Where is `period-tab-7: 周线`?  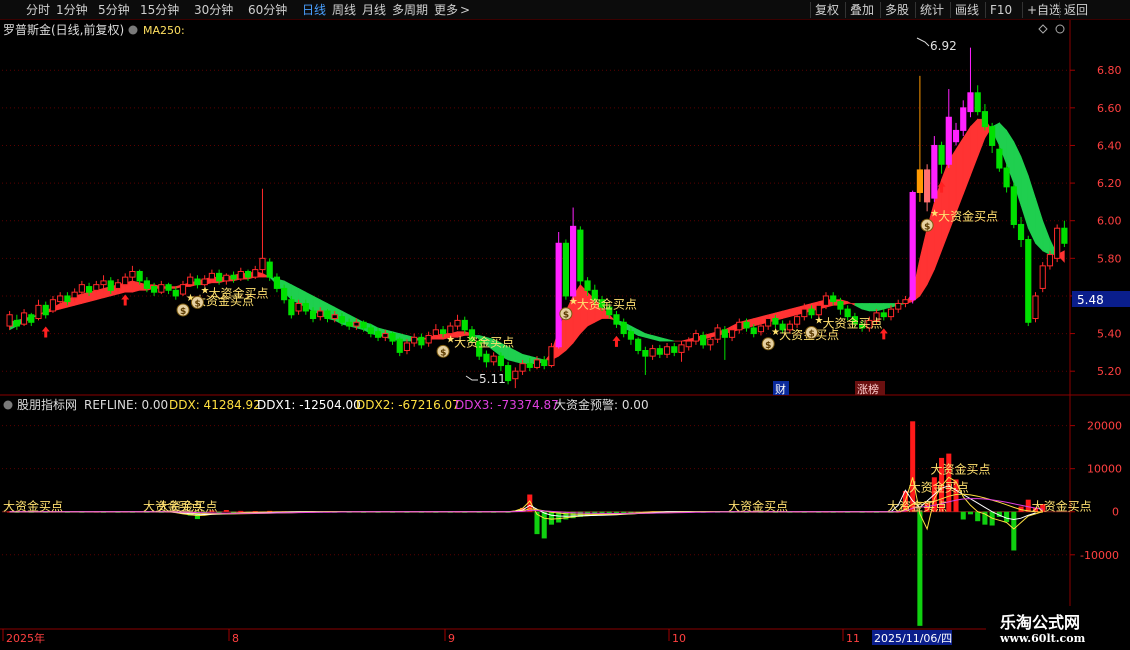 period-tab-7: 周线 is located at coordinates (344, 10).